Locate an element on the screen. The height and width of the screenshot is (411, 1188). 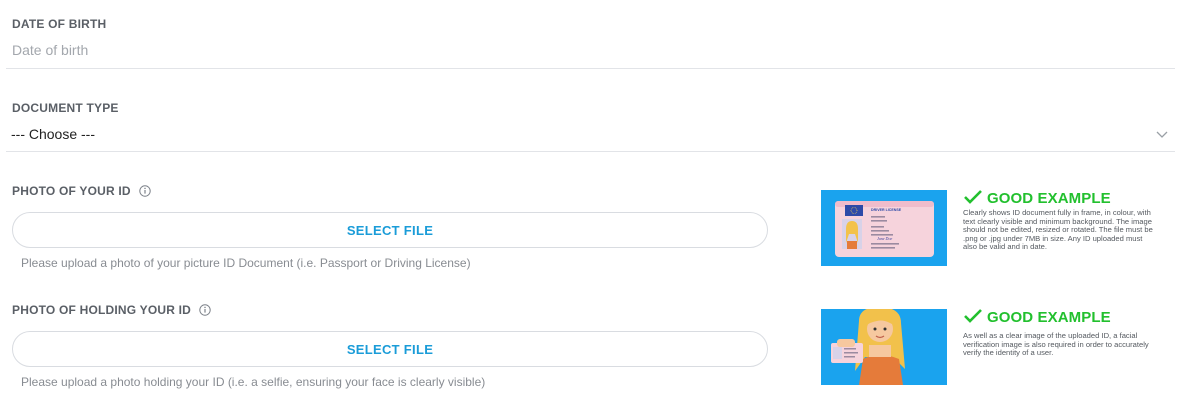
good-example-heading-1: GOOD EXAMPLE is located at coordinates (1037, 198).